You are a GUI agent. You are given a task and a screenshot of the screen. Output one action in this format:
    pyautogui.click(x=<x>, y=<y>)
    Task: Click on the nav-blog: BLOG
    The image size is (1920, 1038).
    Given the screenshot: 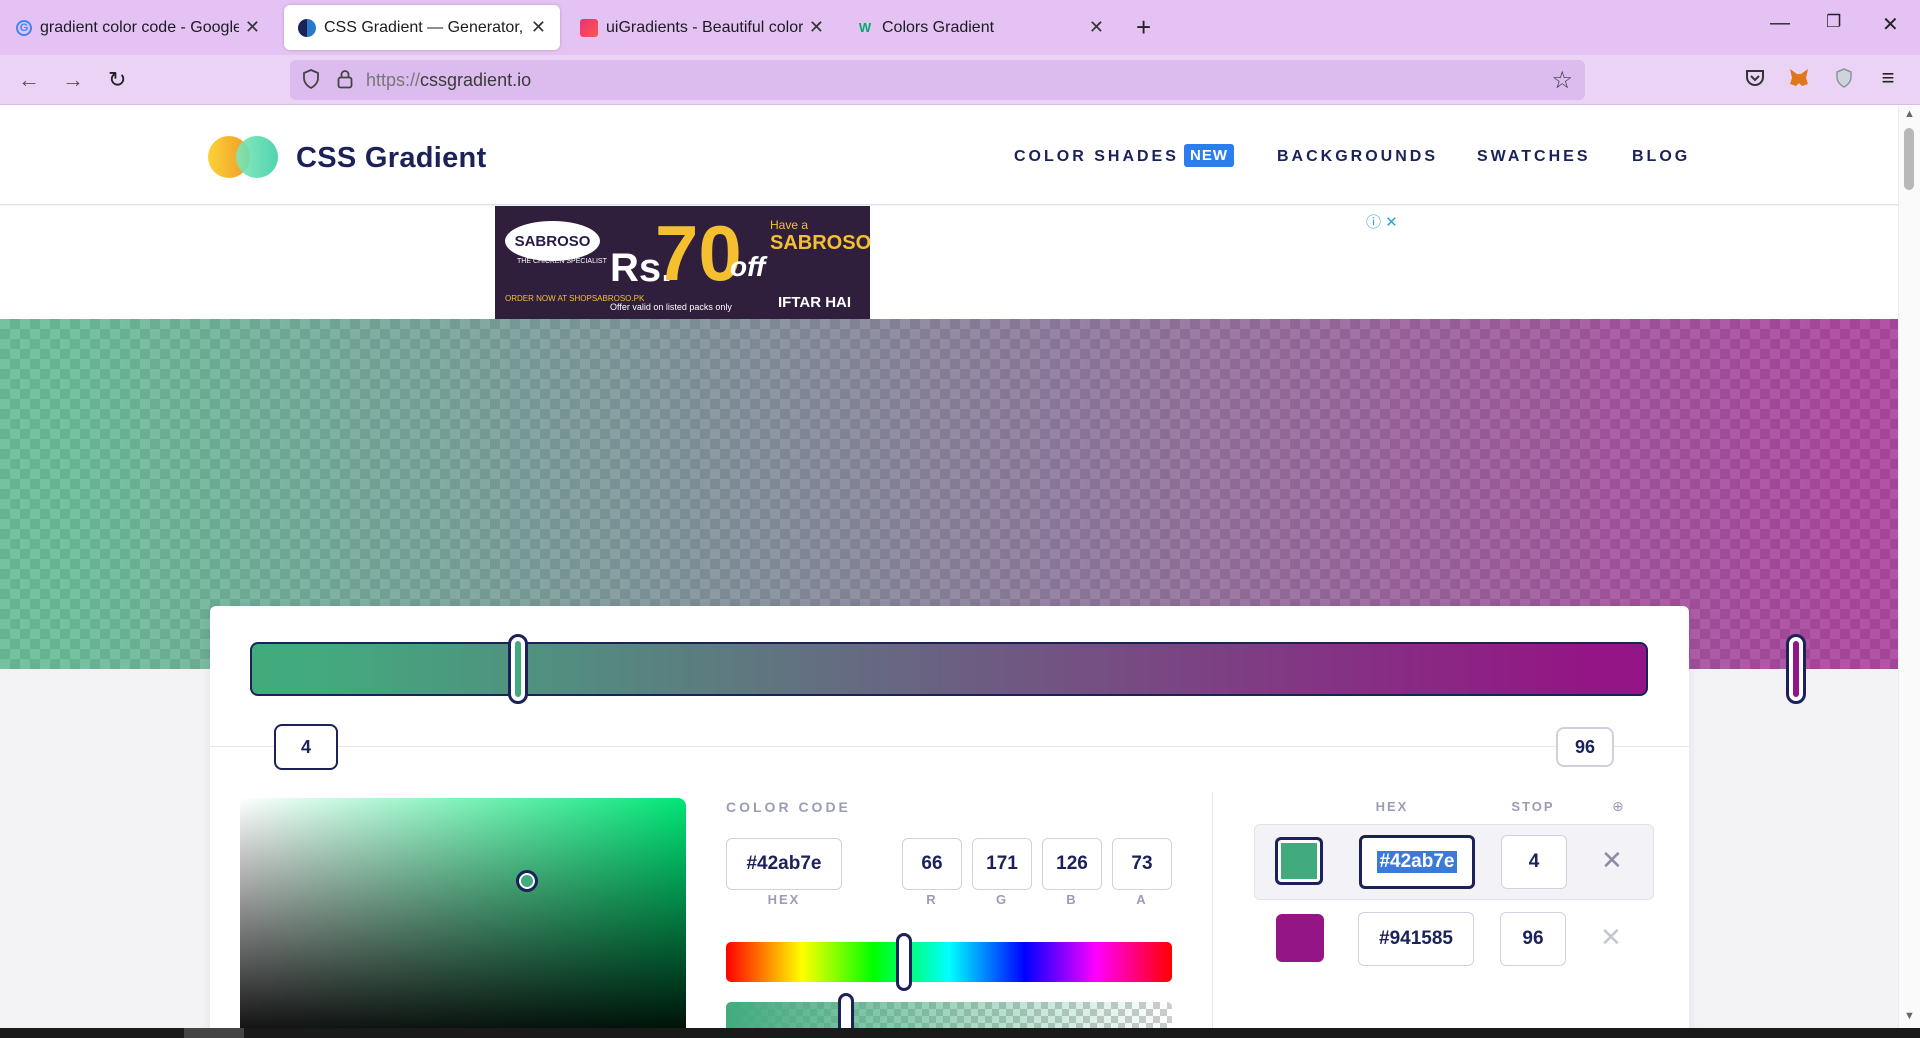 What is the action you would take?
    pyautogui.click(x=1661, y=157)
    